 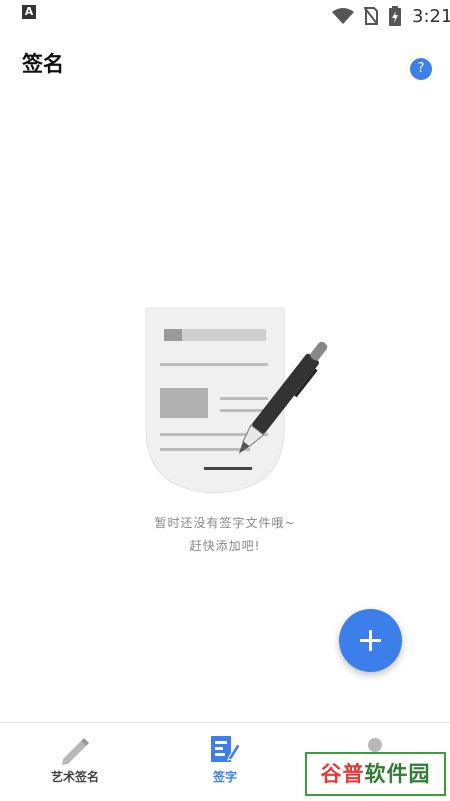 What do you see at coordinates (75, 751) in the screenshot?
I see `pen-icon` at bounding box center [75, 751].